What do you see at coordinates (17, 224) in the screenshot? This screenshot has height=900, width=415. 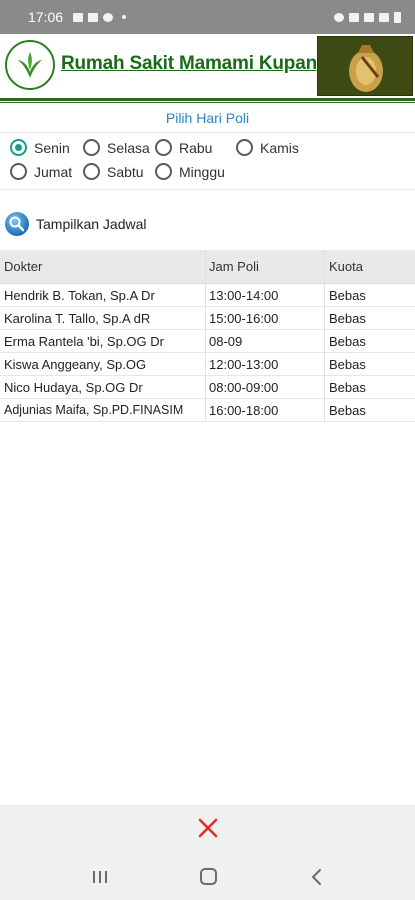 I see `search-icon` at bounding box center [17, 224].